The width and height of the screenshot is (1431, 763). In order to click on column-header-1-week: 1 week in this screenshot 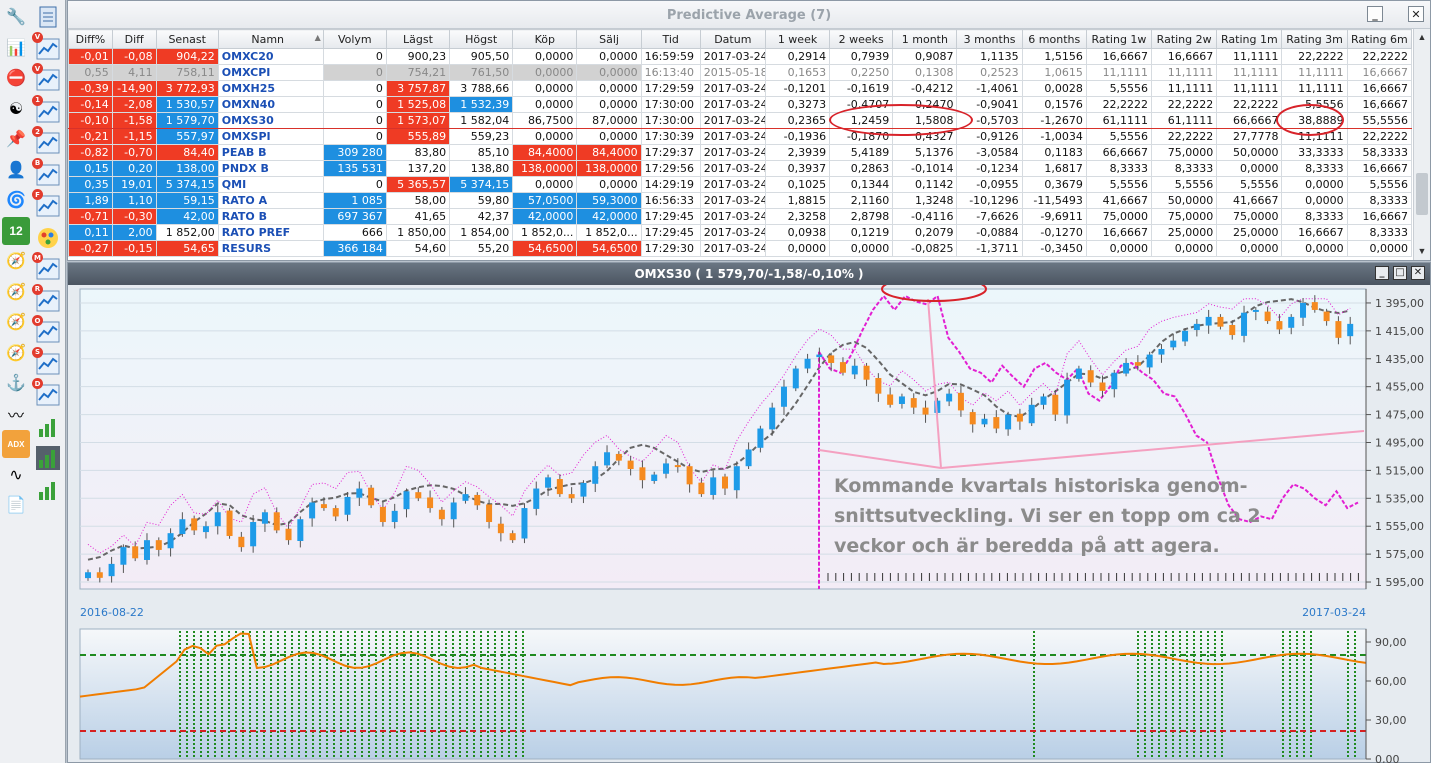, I will do `click(797, 39)`.